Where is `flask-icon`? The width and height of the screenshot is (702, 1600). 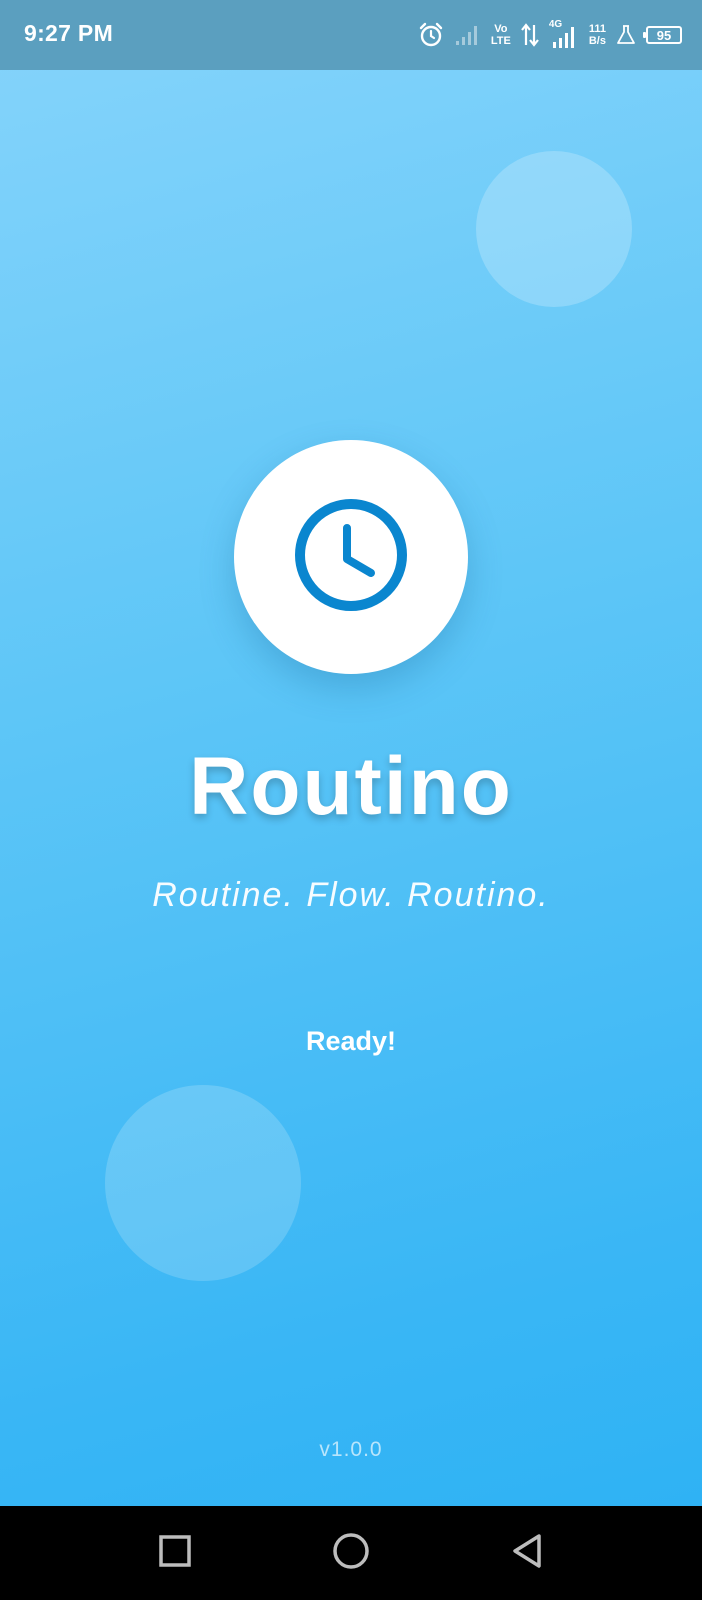 flask-icon is located at coordinates (626, 35).